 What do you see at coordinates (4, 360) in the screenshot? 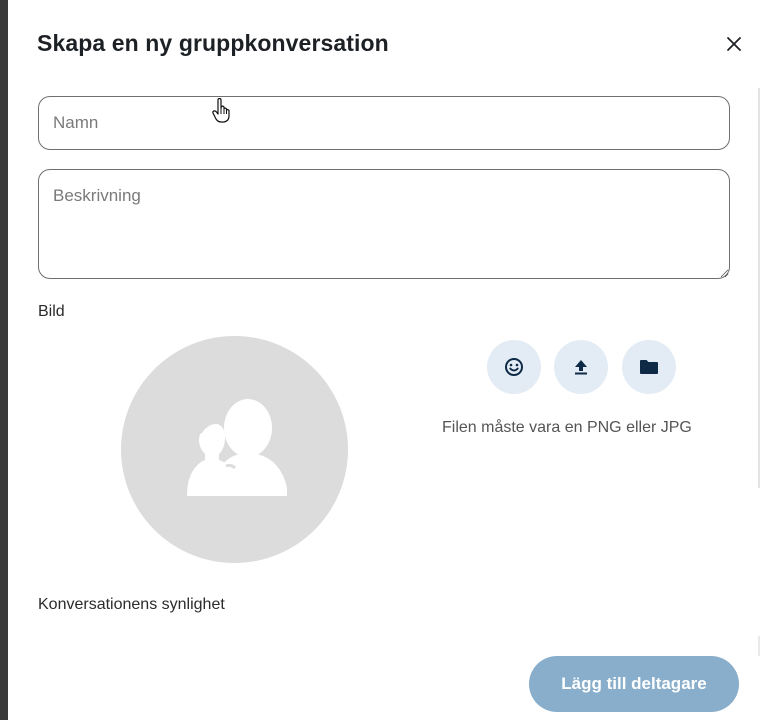
I see `backdrop-edge` at bounding box center [4, 360].